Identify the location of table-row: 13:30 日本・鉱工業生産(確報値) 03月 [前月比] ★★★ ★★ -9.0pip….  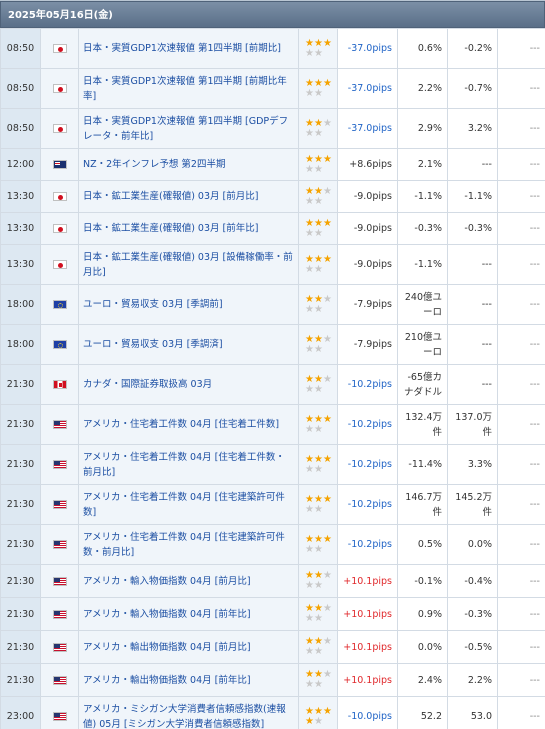
(272, 196).